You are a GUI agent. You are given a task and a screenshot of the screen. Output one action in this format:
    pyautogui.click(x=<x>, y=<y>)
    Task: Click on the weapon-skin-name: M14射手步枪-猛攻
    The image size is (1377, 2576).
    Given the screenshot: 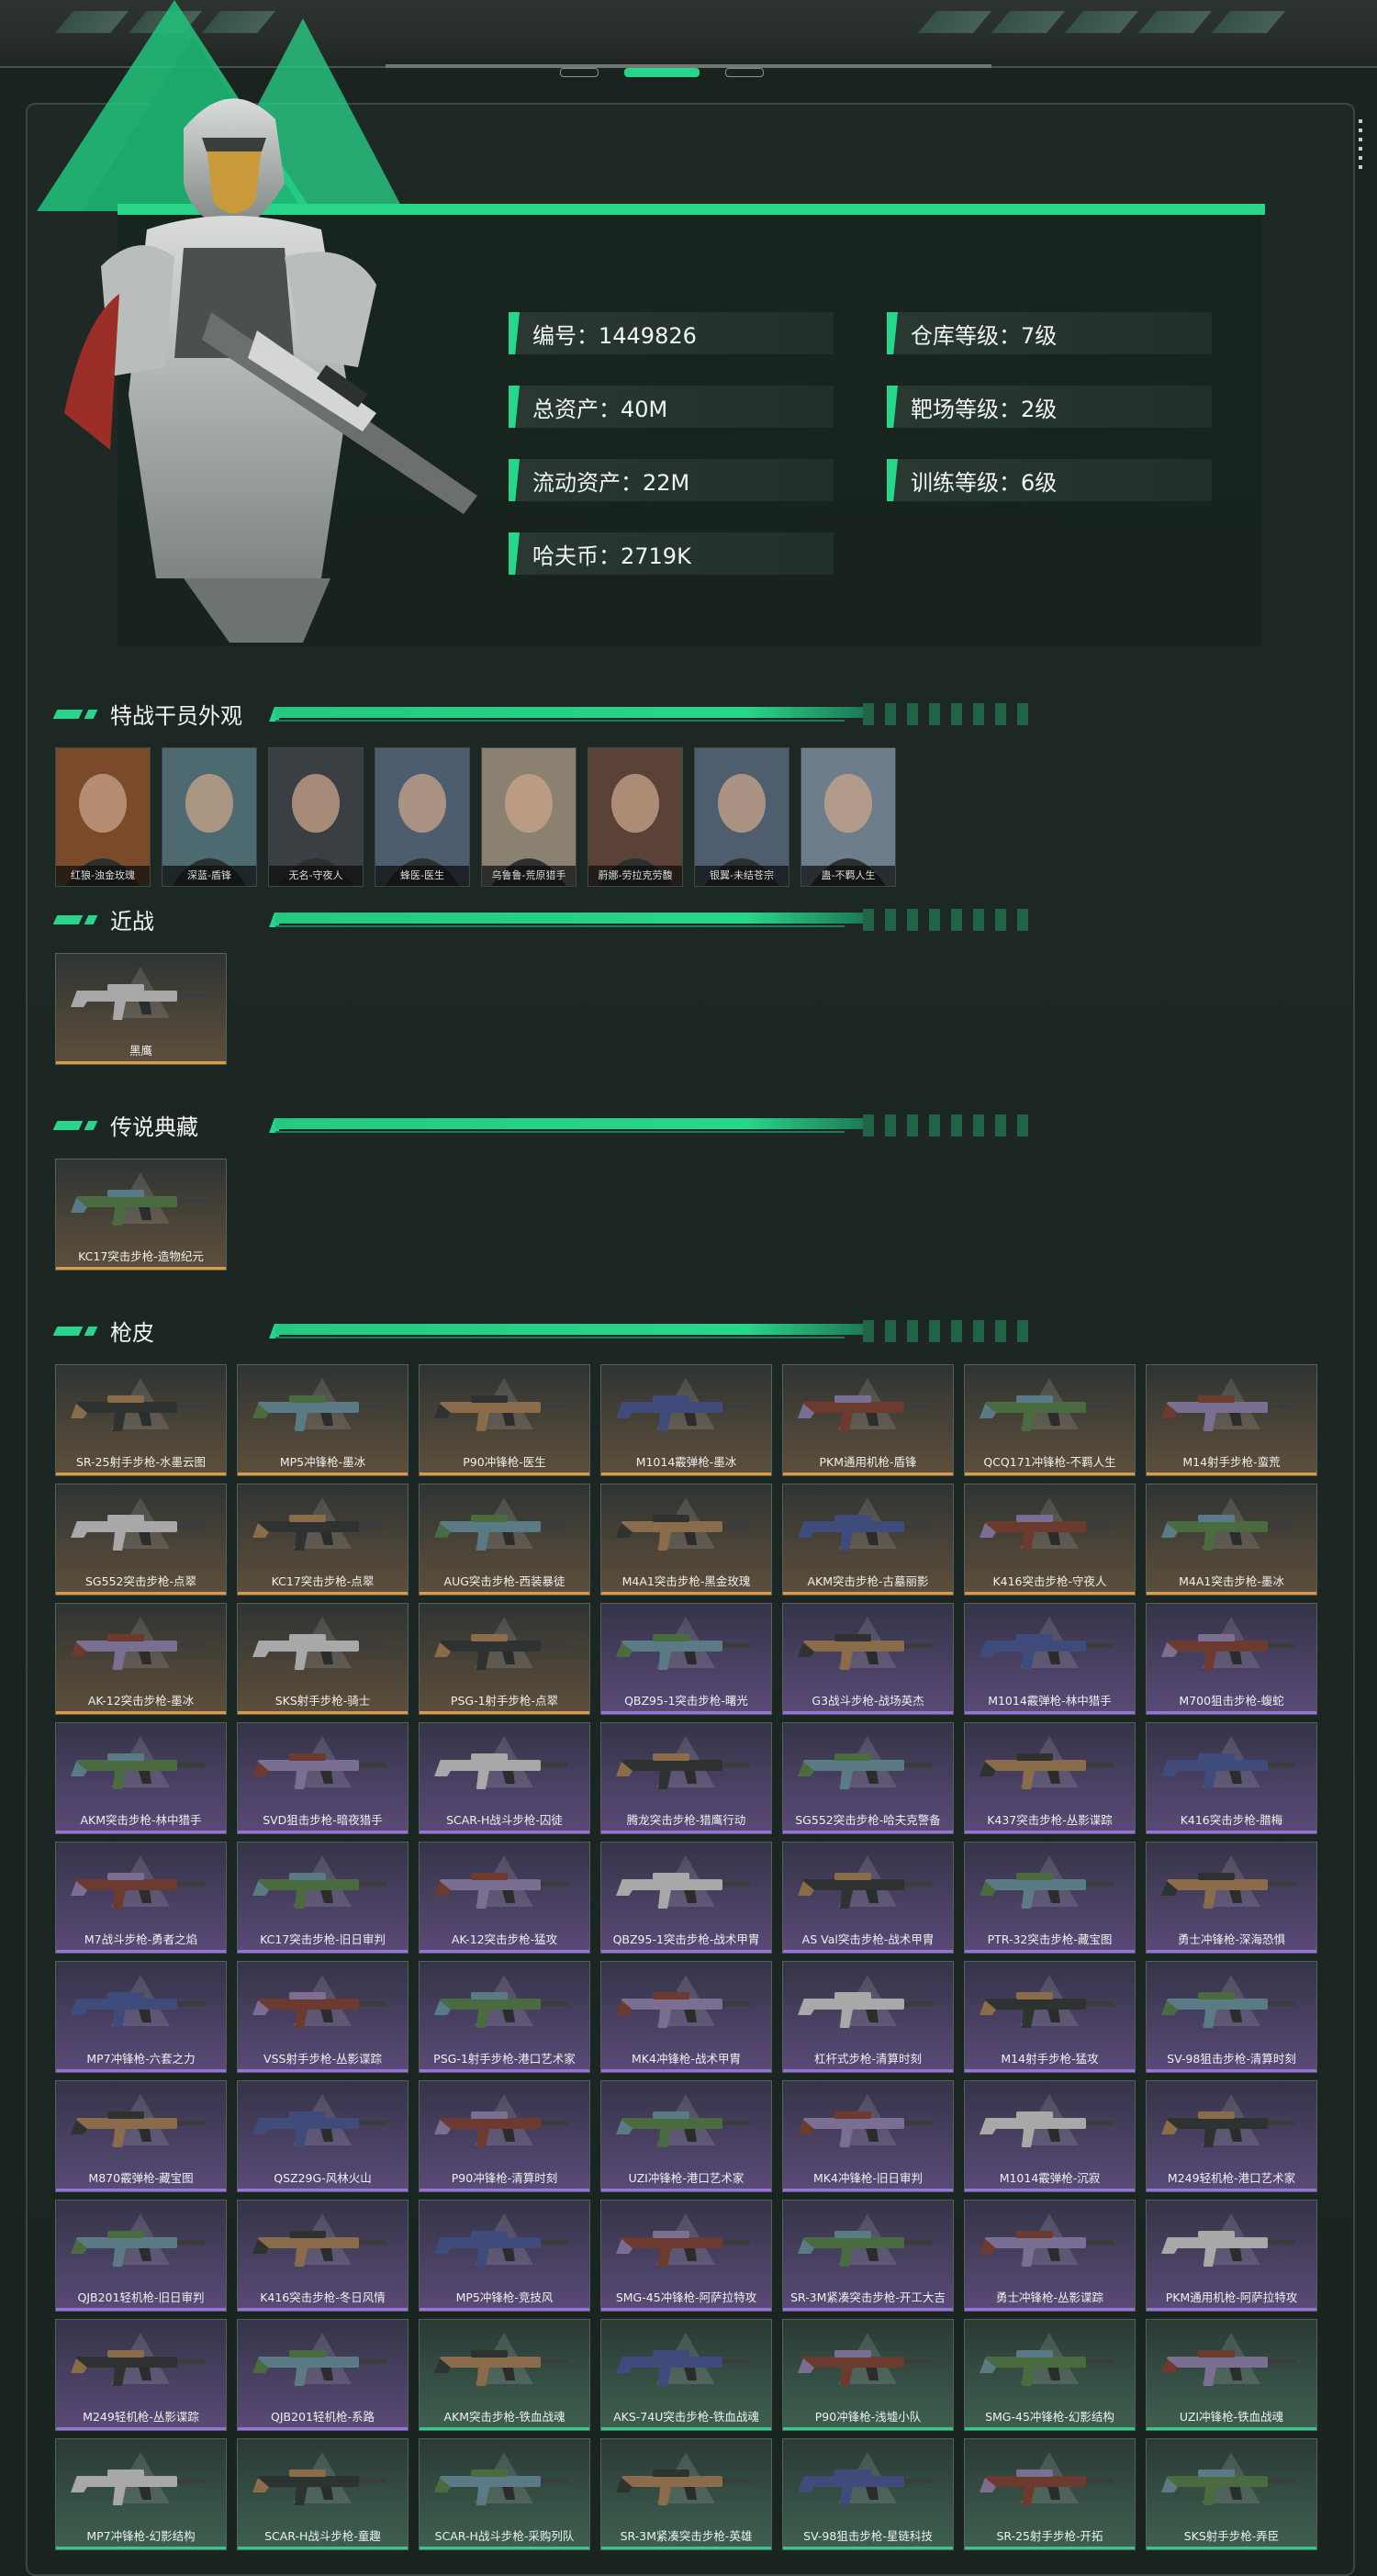 What is the action you would take?
    pyautogui.click(x=1050, y=2059)
    